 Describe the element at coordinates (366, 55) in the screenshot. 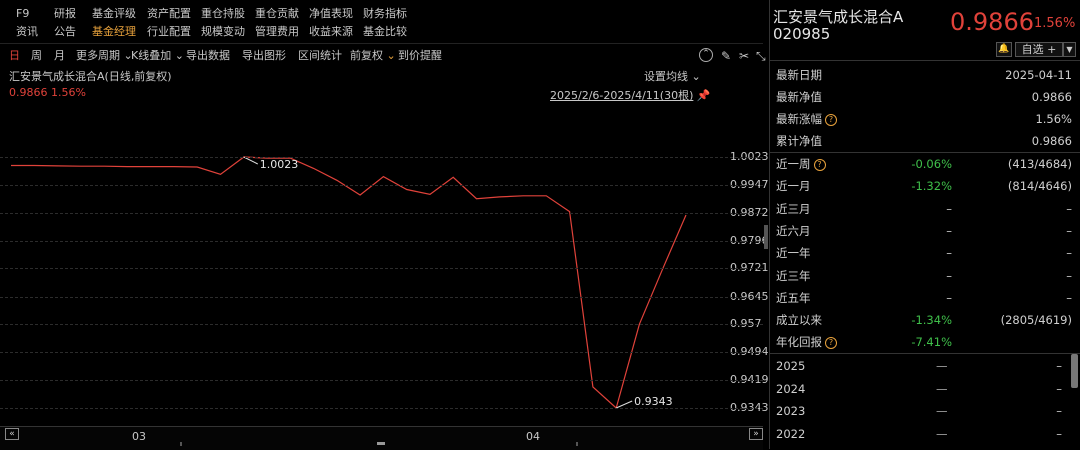

I see `adjust-label: 前复权` at that location.